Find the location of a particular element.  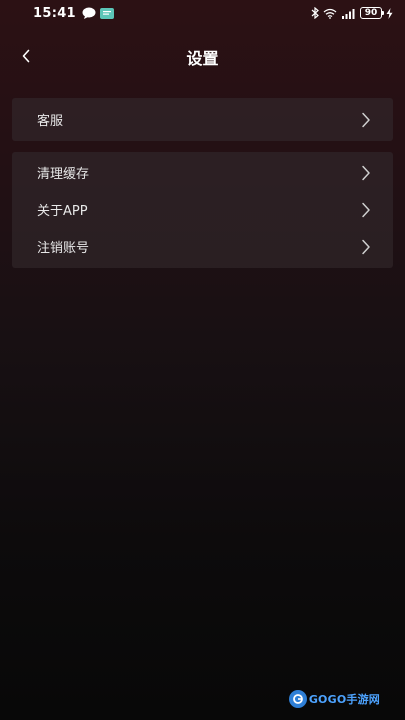

wifi-icon is located at coordinates (330, 13).